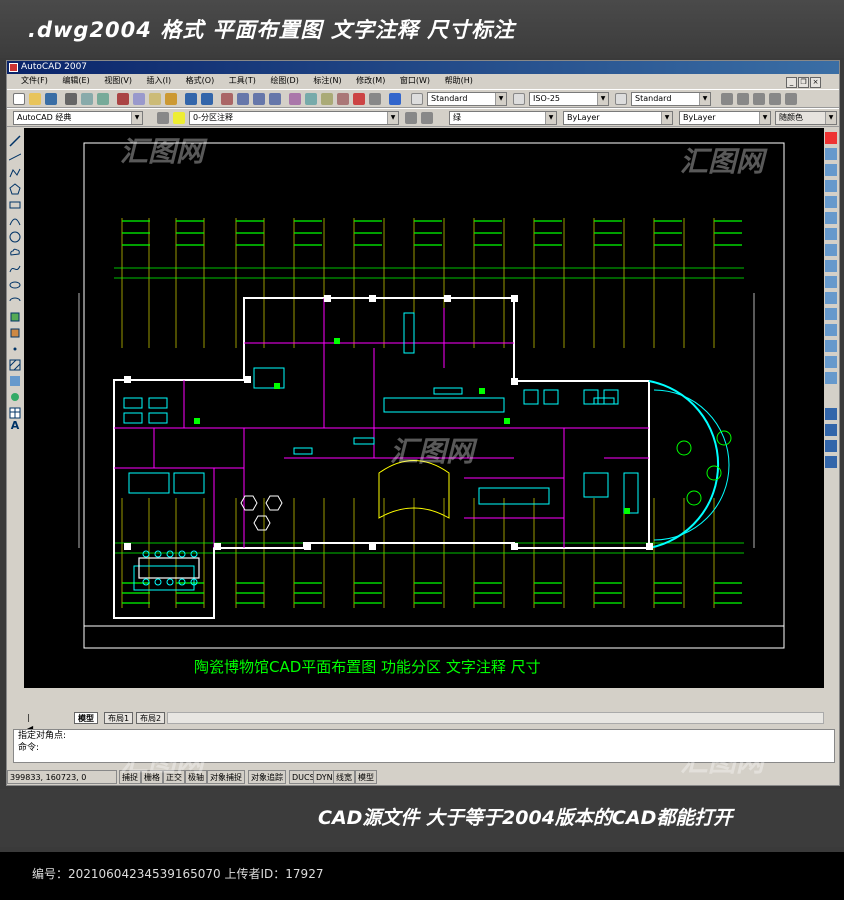  What do you see at coordinates (119, 718) in the screenshot?
I see `tab-layout1: 布局1` at bounding box center [119, 718].